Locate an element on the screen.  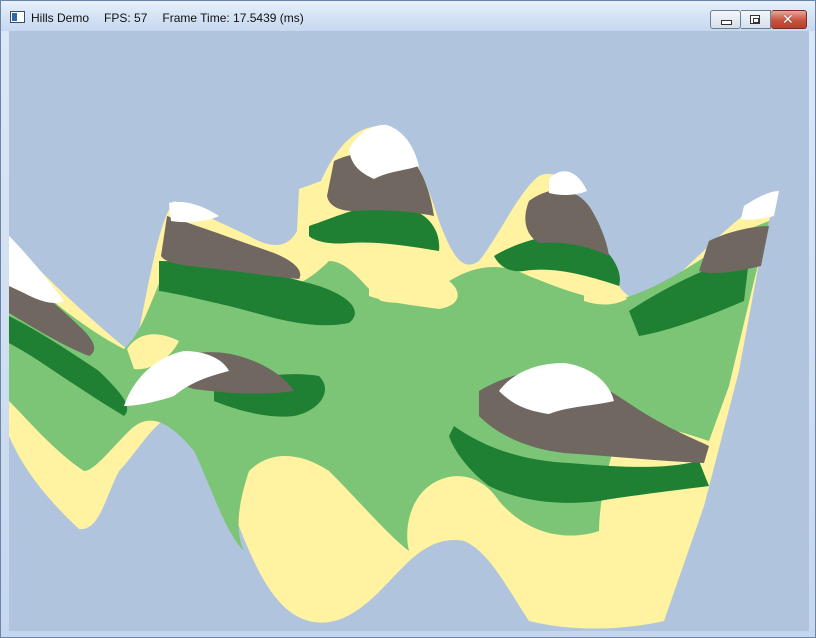
minimize-icon is located at coordinates (726, 22).